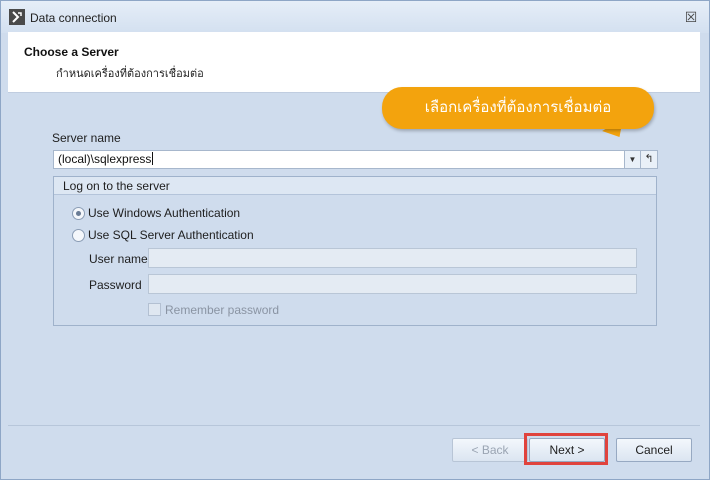 The height and width of the screenshot is (480, 710). Describe the element at coordinates (632, 159) in the screenshot. I see `chevron-down-icon: ▼` at that location.